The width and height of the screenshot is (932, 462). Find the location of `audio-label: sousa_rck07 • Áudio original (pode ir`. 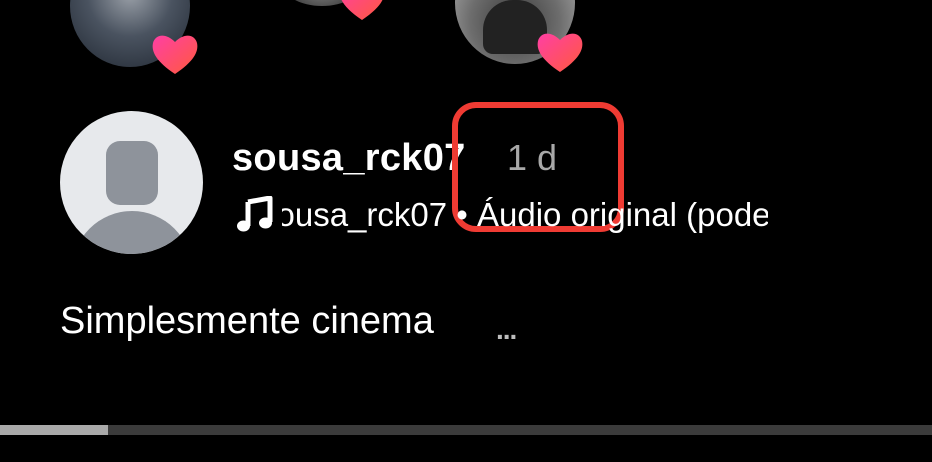

audio-label: sousa_rck07 • Áudio original (pode ir is located at coordinates (525, 214).